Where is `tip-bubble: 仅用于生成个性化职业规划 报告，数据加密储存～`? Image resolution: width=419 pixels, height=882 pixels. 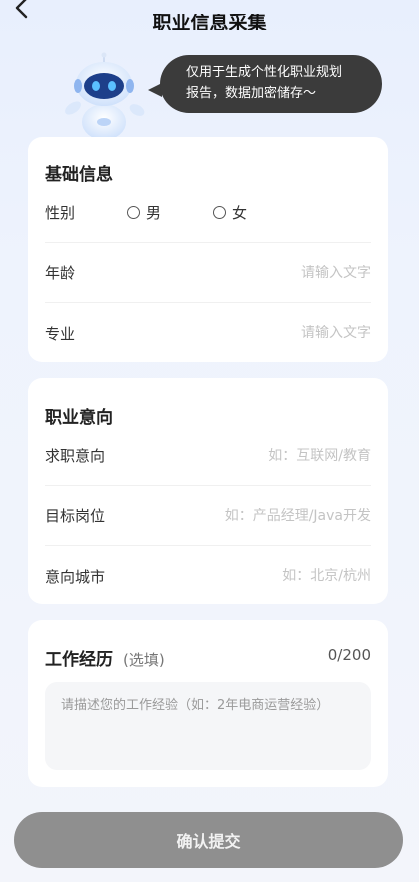 tip-bubble: 仅用于生成个性化职业规划 报告，数据加密储存～ is located at coordinates (271, 84).